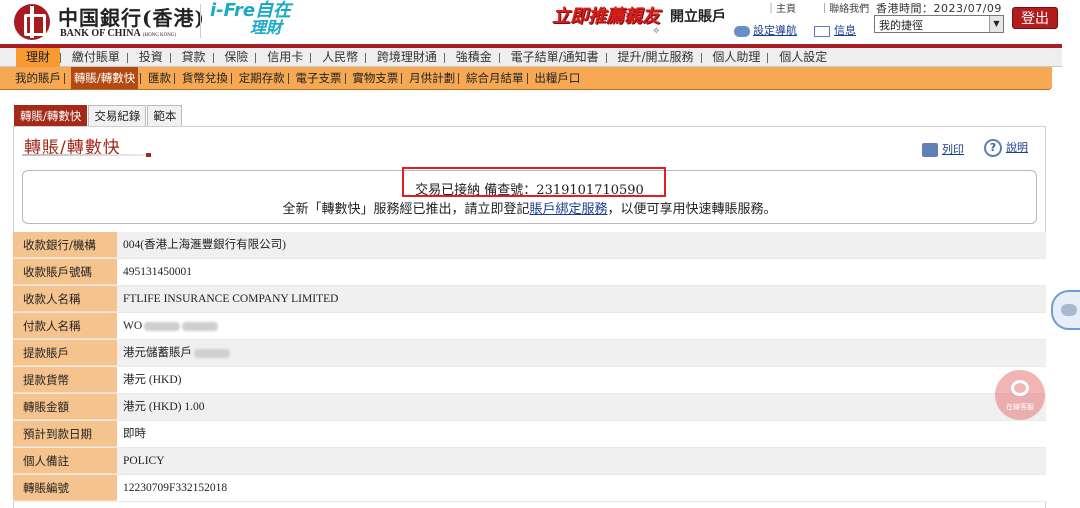  Describe the element at coordinates (474, 57) in the screenshot. I see `main-nav-item: 強積金` at that location.